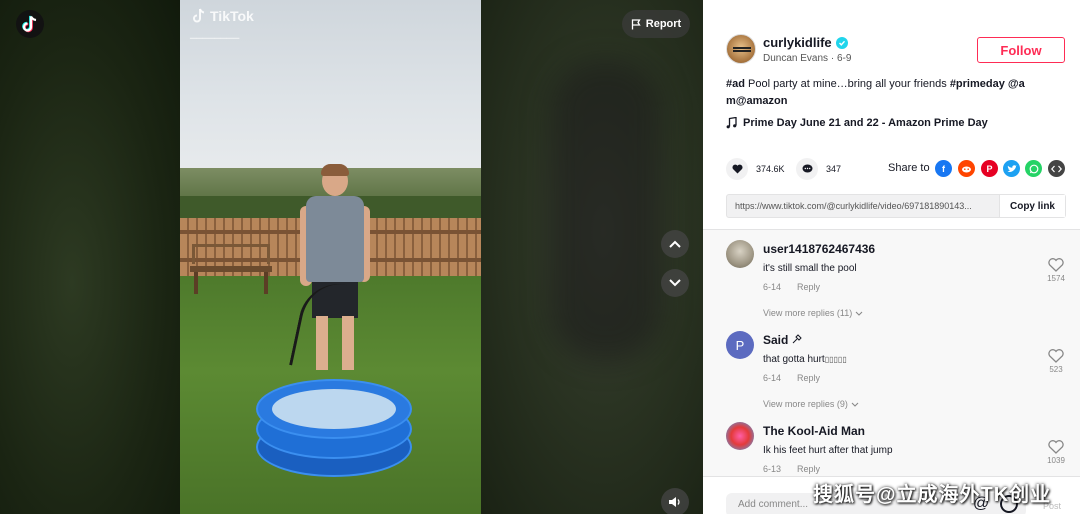 The height and width of the screenshot is (514, 1080). Describe the element at coordinates (807, 169) in the screenshot. I see `comment-bubble-icon` at that location.